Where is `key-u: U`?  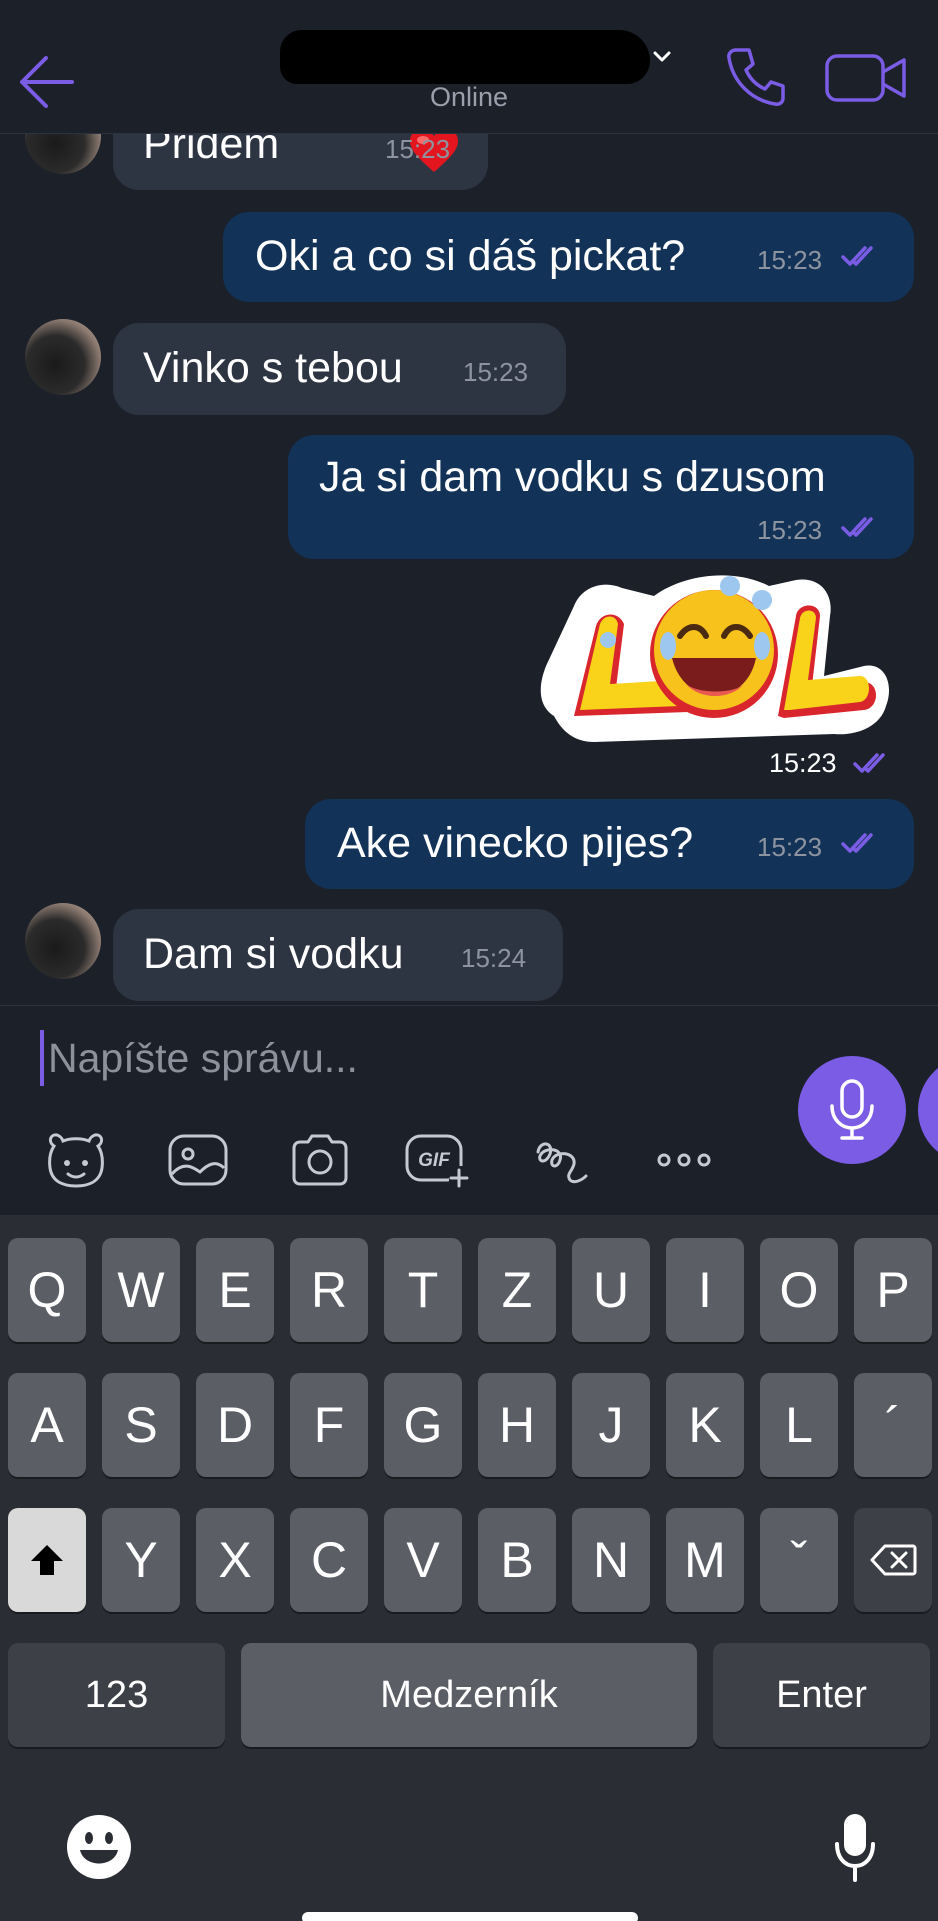
key-u: U is located at coordinates (611, 1290).